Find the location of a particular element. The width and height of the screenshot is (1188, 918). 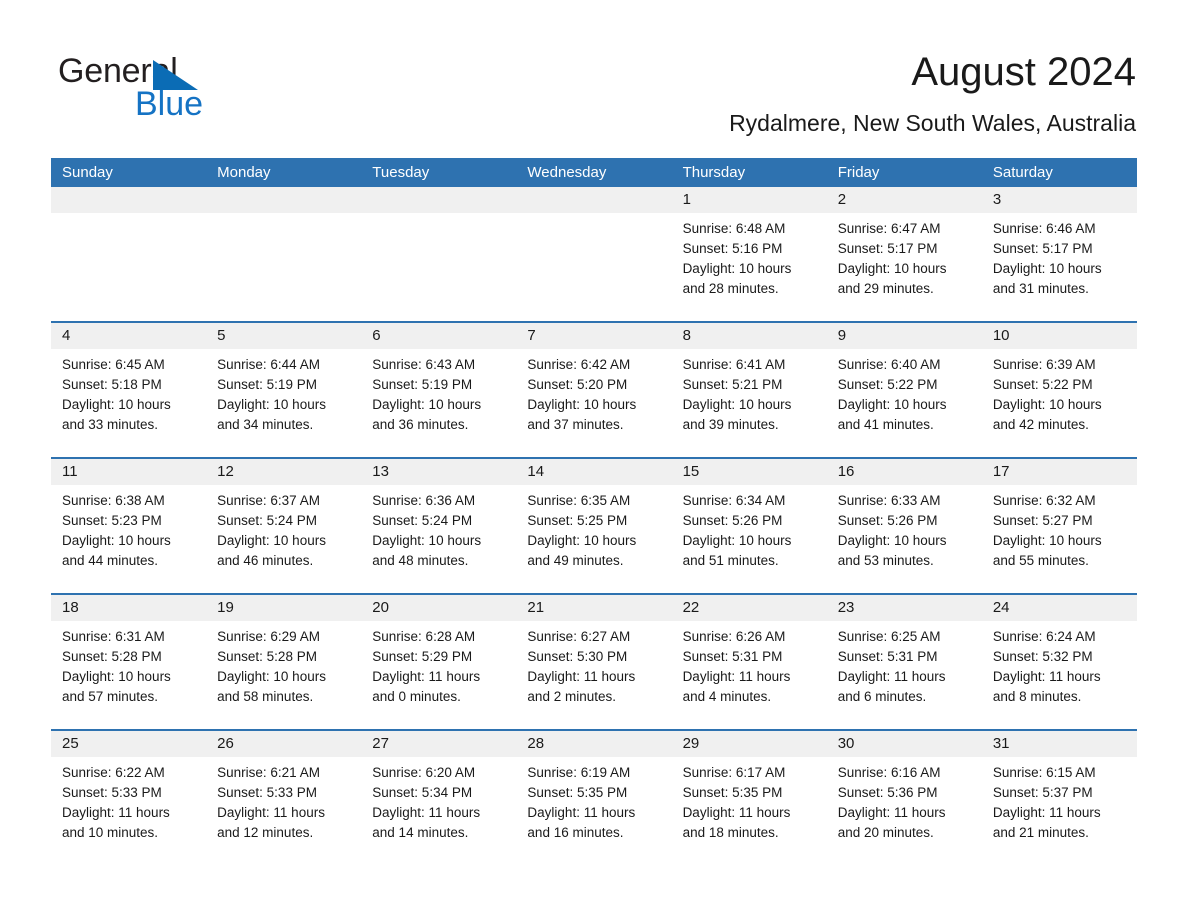

logo-text-blue: Blue is located at coordinates (169, 104).